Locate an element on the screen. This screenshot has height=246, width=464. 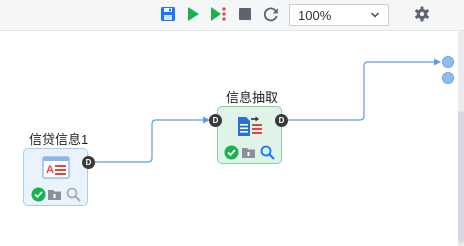
extract-document-icon is located at coordinates (250, 126).